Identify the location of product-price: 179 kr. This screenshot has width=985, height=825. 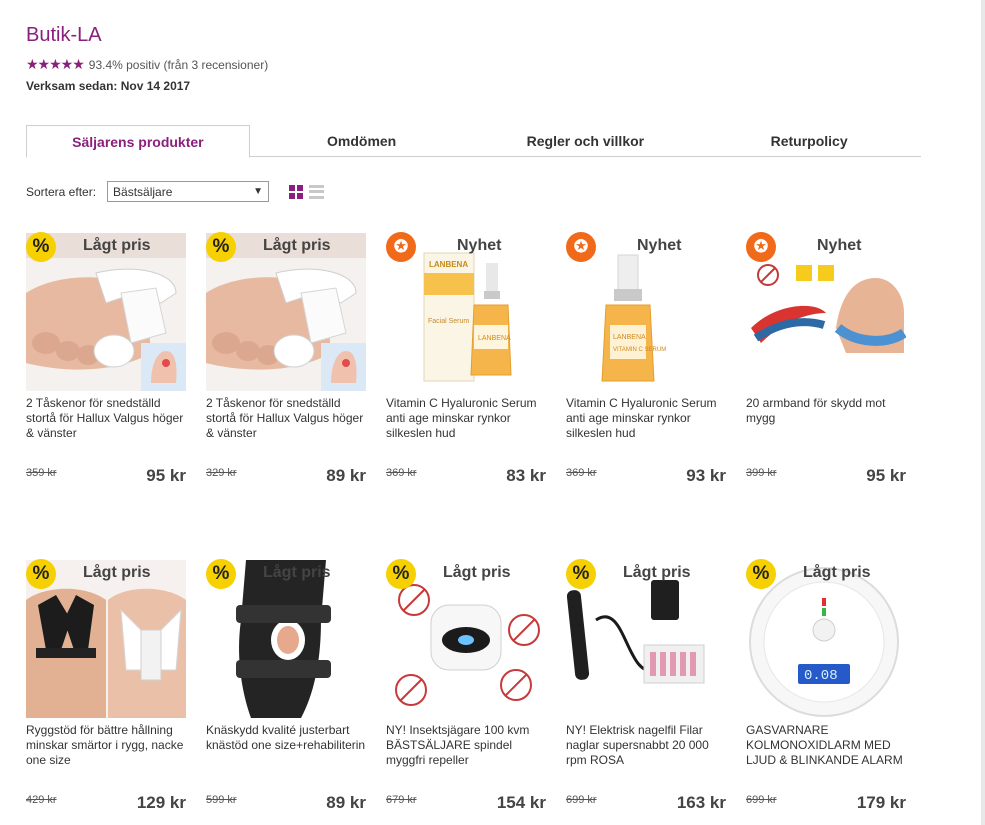
(881, 802).